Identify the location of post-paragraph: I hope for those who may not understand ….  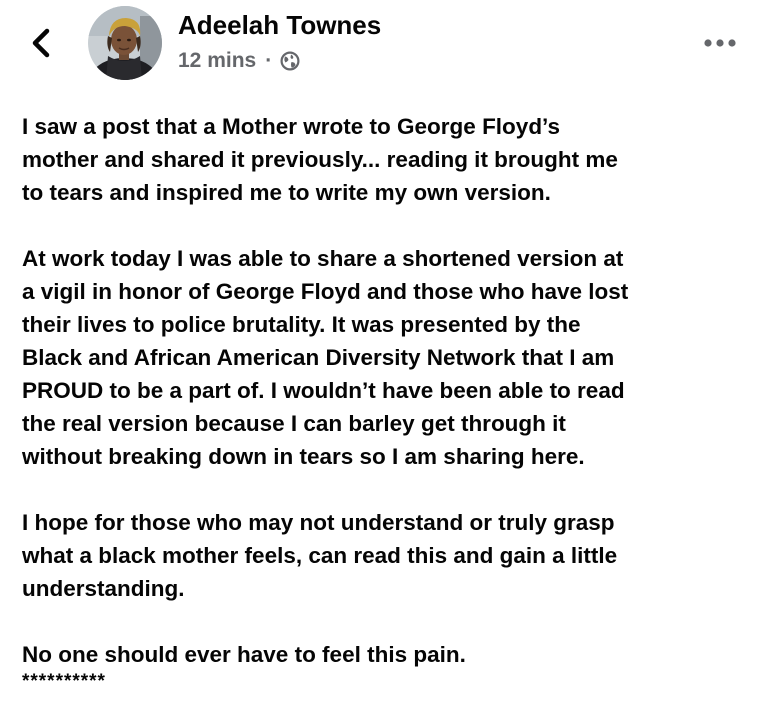
(320, 555).